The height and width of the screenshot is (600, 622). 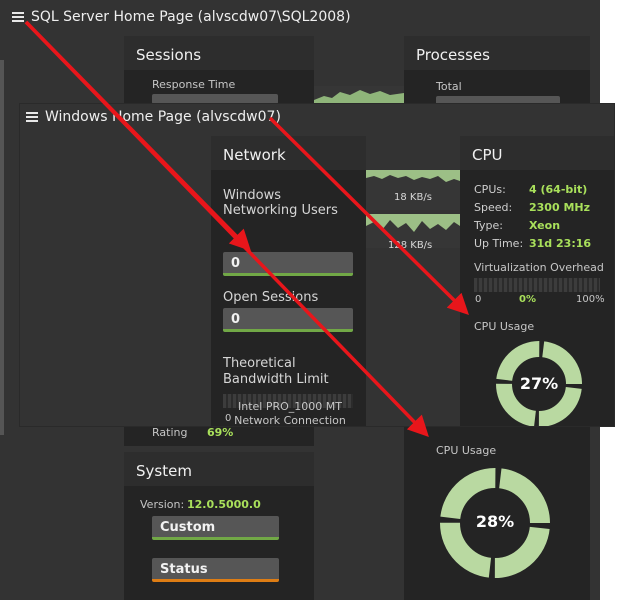 What do you see at coordinates (495, 521) in the screenshot?
I see `sql-cpu-usage-value: 28%` at bounding box center [495, 521].